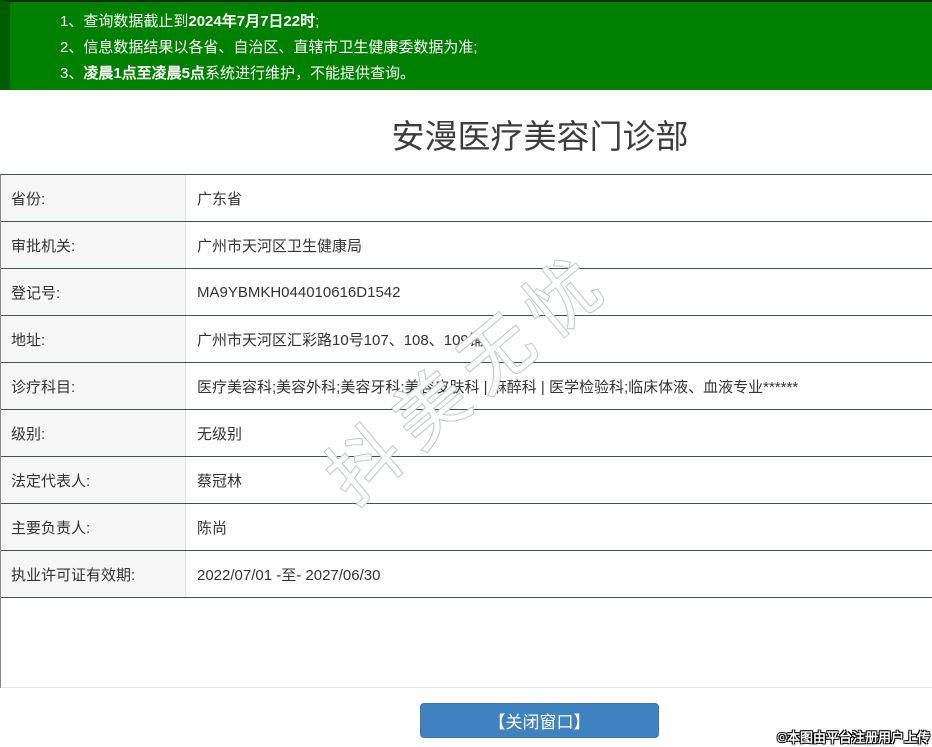 This screenshot has width=932, height=747. What do you see at coordinates (466, 480) in the screenshot?
I see `table-row-legal-representative: 法定代表人: 蔡冠林` at bounding box center [466, 480].